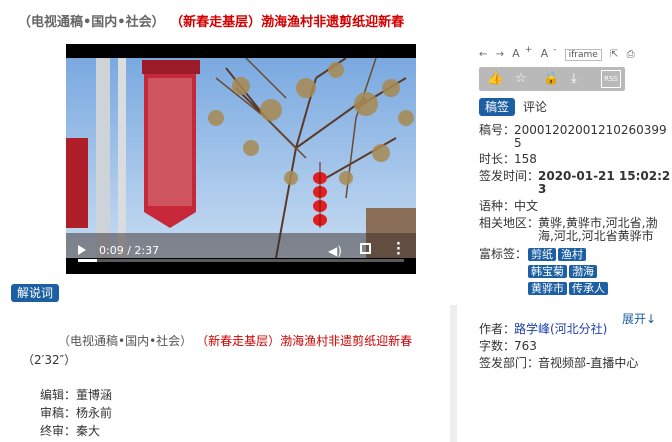  Describe the element at coordinates (503, 254) in the screenshot. I see `meta-key: 富标签：` at that location.